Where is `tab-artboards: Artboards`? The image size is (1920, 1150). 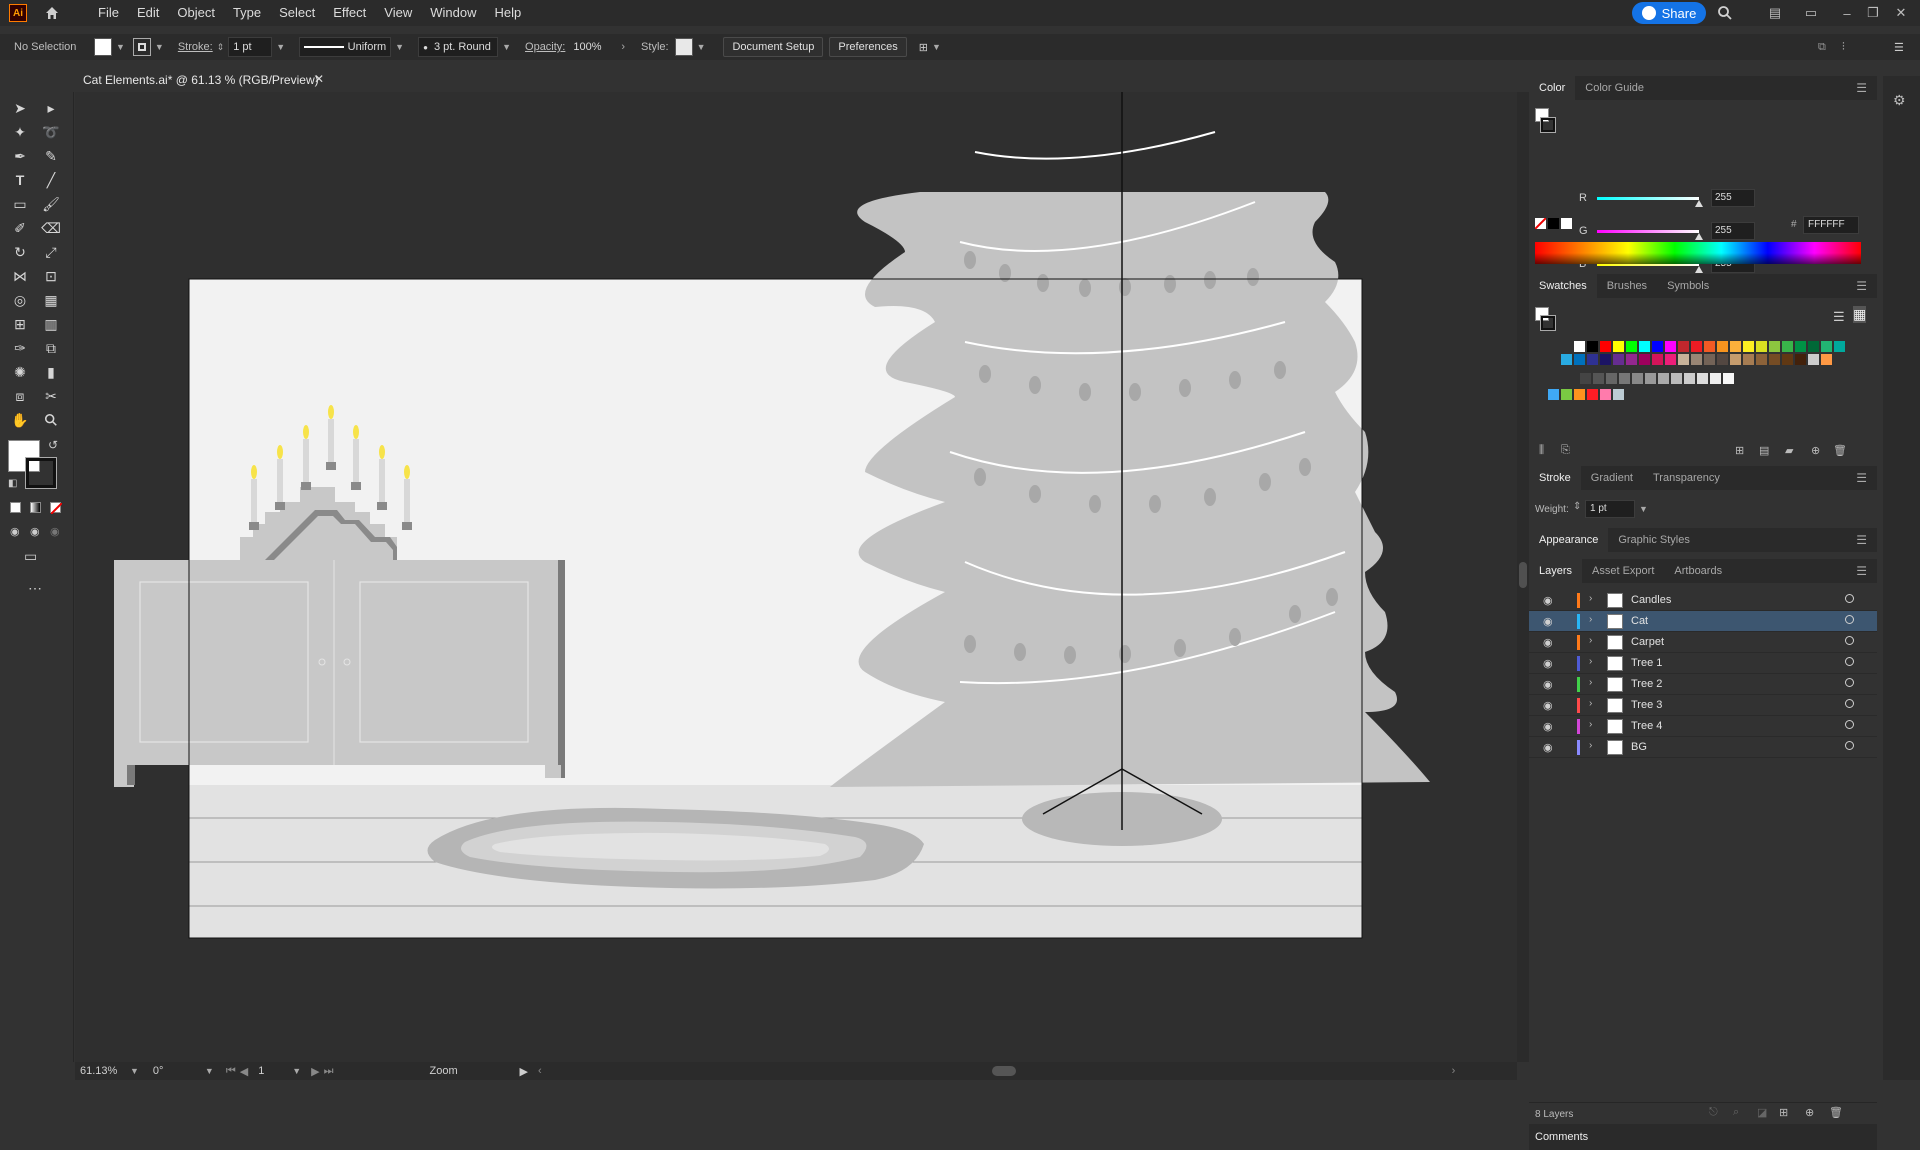 tab-artboards: Artboards is located at coordinates (1698, 571).